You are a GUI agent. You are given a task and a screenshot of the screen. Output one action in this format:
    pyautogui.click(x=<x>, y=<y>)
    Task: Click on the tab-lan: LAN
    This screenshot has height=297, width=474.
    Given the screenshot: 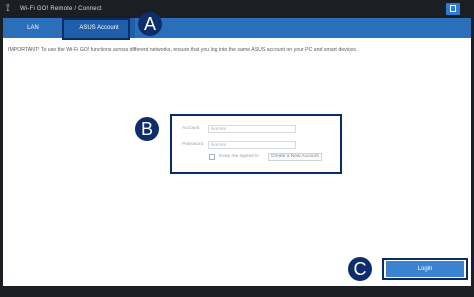 What is the action you would take?
    pyautogui.click(x=33, y=28)
    